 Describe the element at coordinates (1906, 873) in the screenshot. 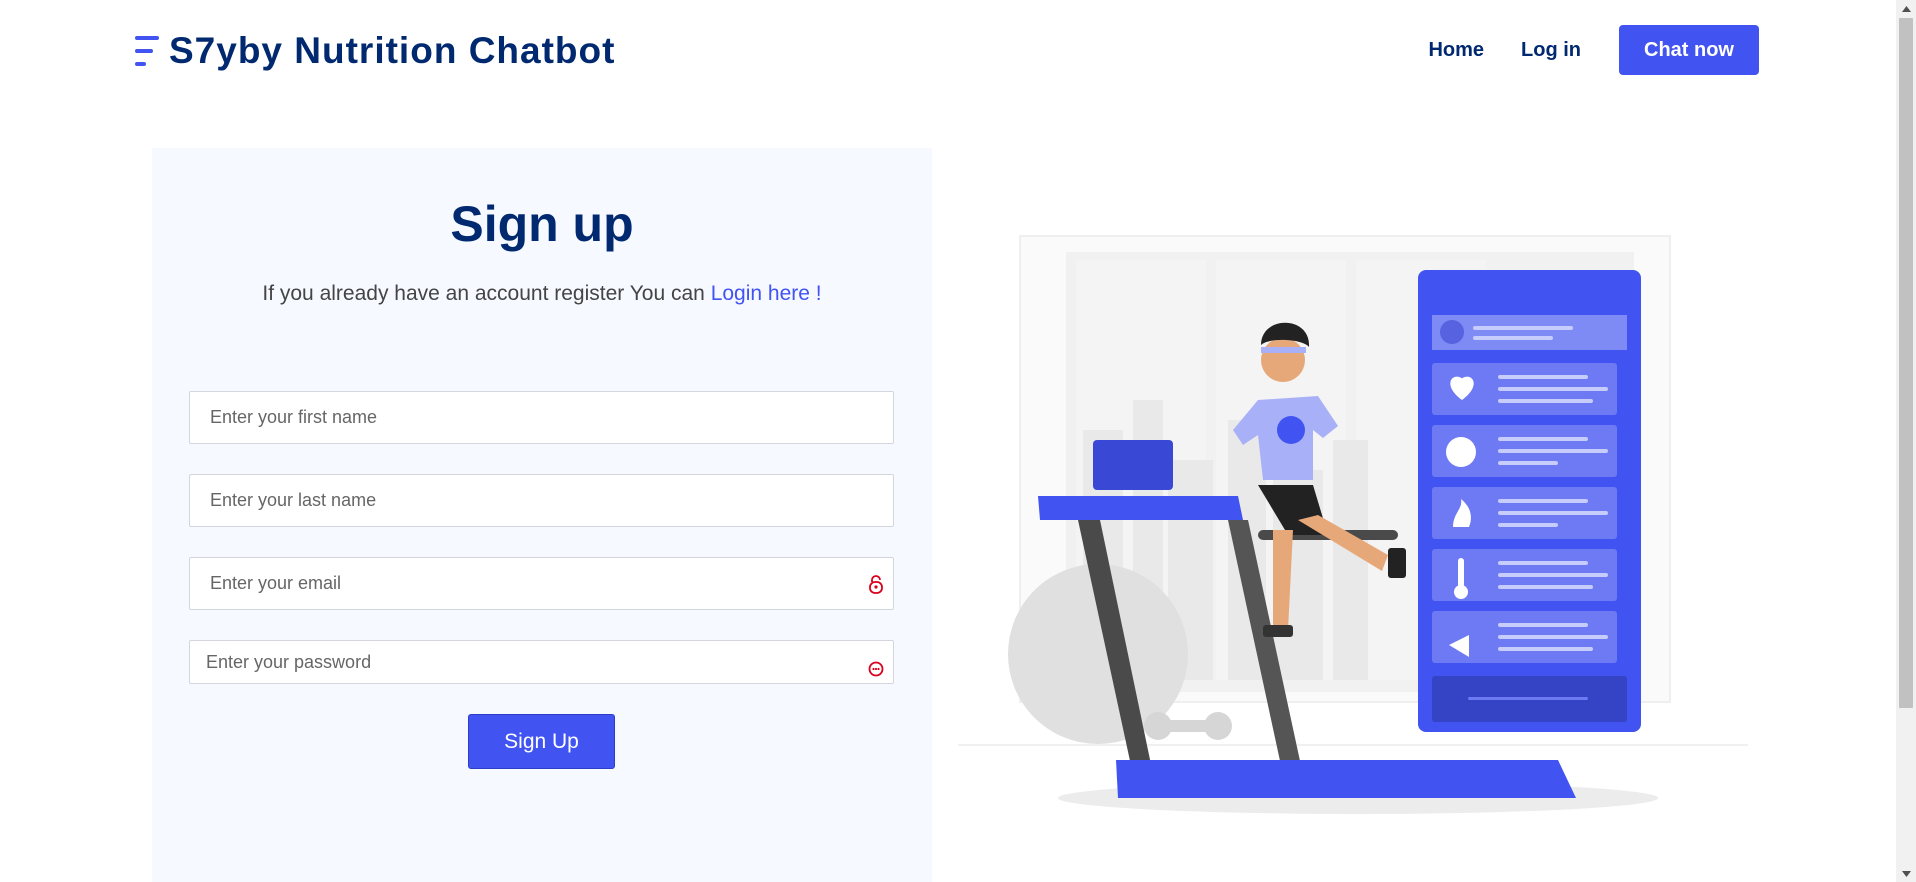

I see `scroll-down-arrow-icon` at that location.